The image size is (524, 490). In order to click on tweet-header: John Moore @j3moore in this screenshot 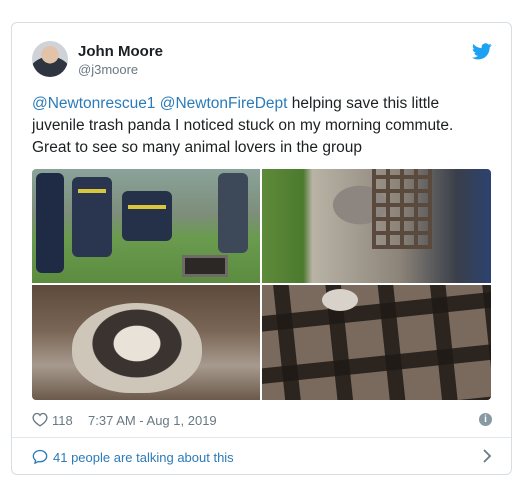, I will do `click(262, 63)`.